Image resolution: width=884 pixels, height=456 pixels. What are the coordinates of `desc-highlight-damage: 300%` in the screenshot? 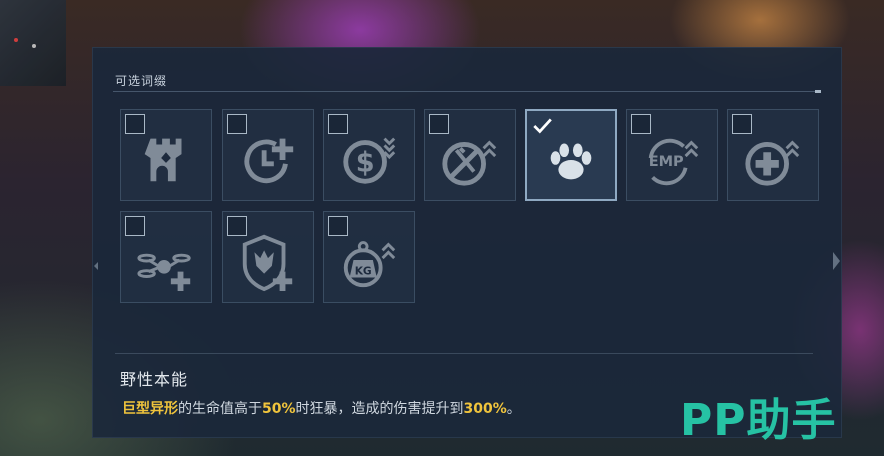 It's located at (485, 409).